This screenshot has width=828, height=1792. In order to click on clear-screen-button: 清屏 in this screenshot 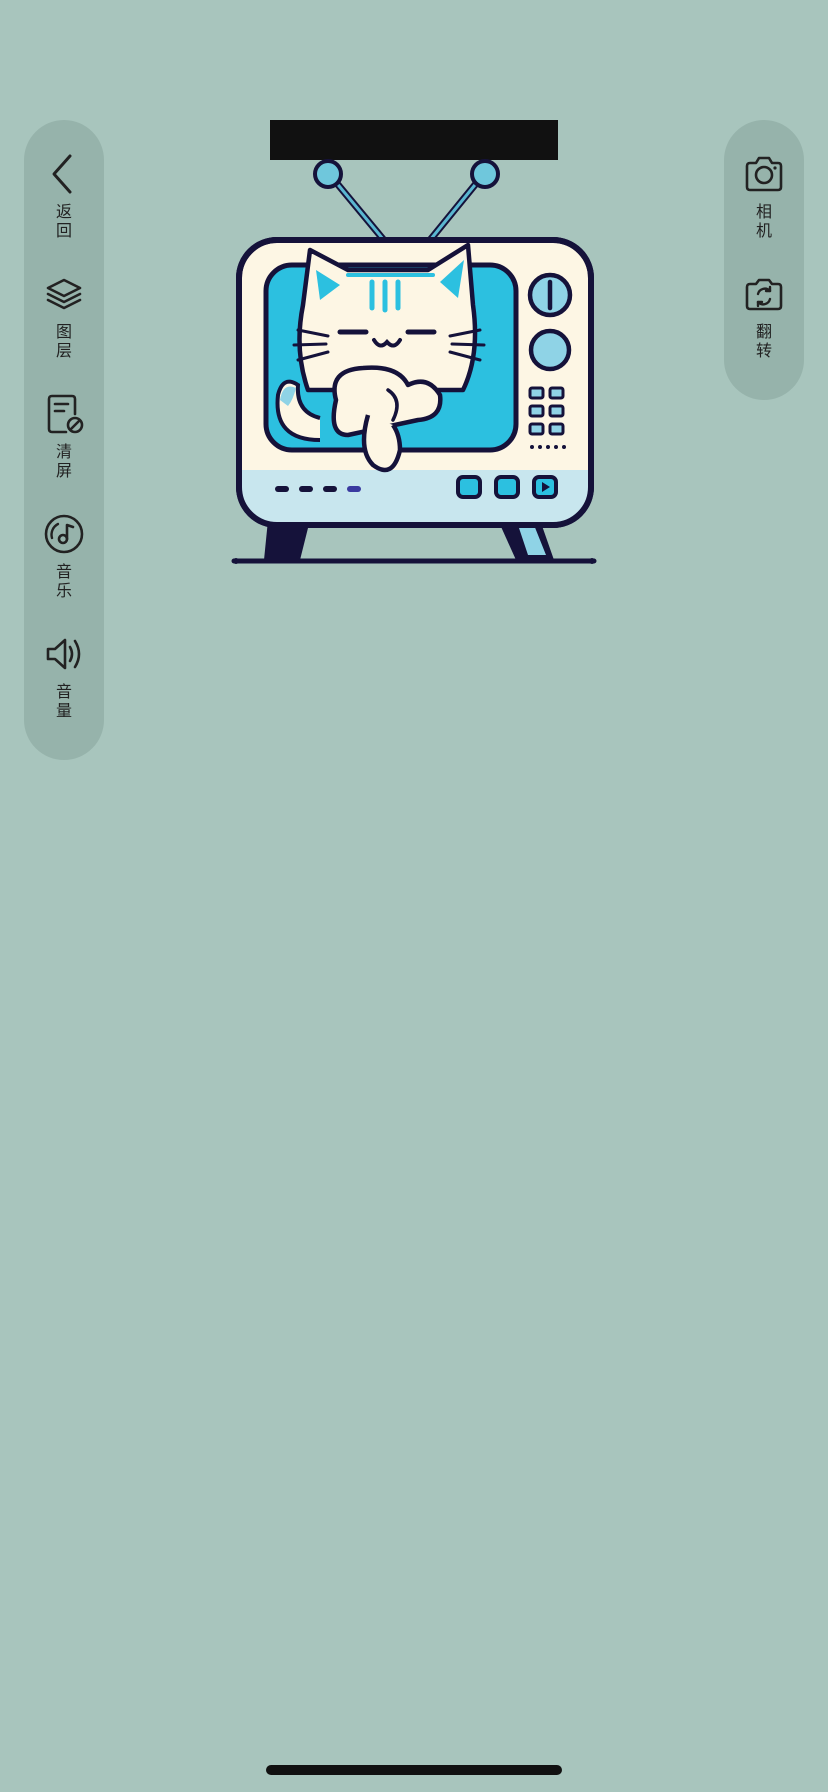, I will do `click(64, 420)`.